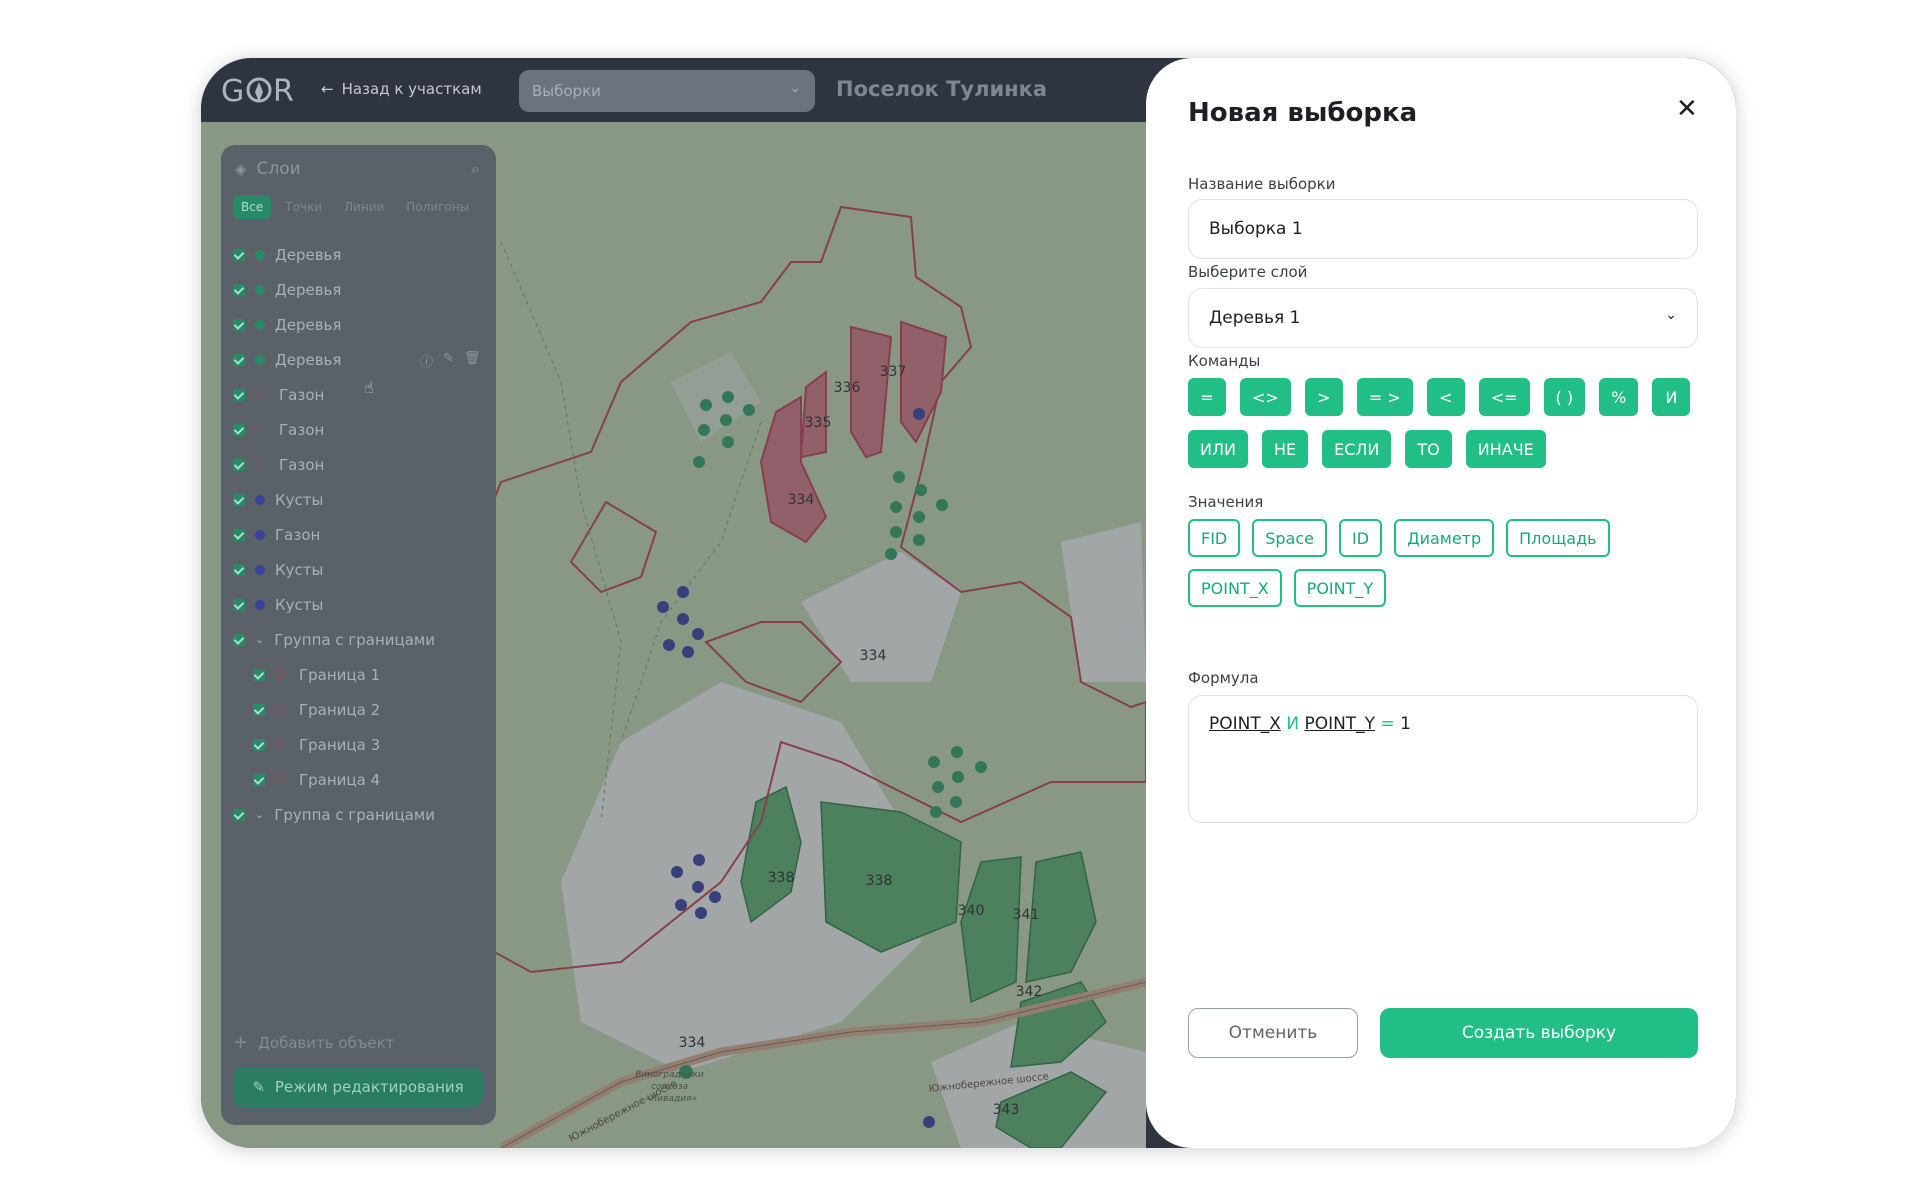  What do you see at coordinates (1558, 538) in the screenshot?
I see `value-area: Площадь` at bounding box center [1558, 538].